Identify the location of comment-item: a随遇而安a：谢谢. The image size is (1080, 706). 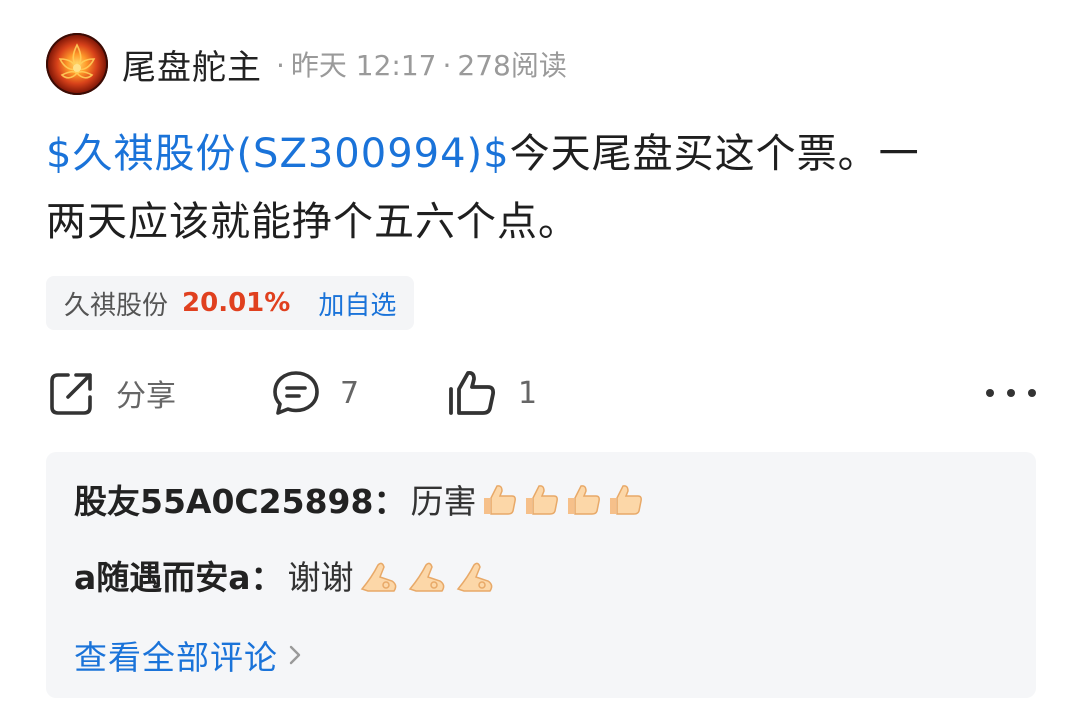
(288, 575).